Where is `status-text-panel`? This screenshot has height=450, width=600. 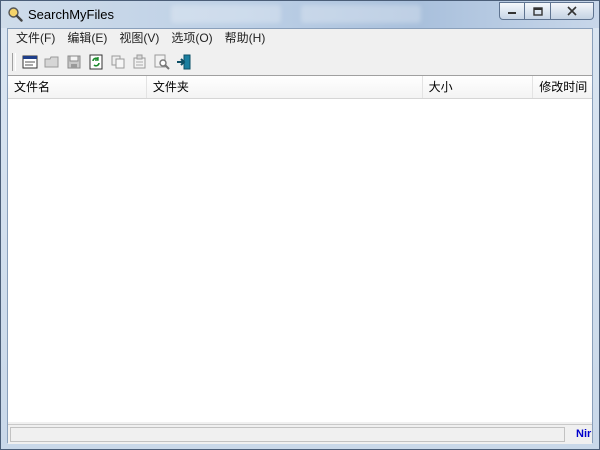 status-text-panel is located at coordinates (287, 434).